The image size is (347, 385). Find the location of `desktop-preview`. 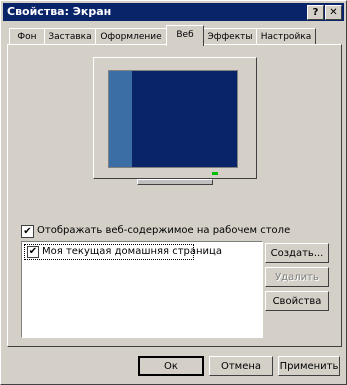

desktop-preview is located at coordinates (173, 119).